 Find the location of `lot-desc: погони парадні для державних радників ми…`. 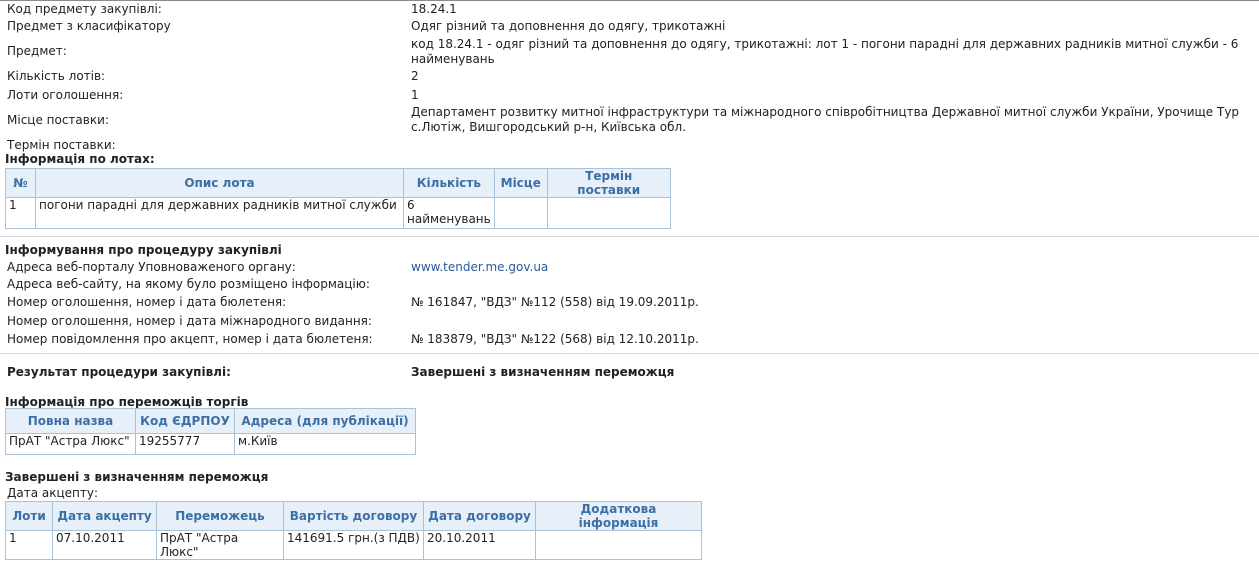

lot-desc: погони парадні для державних радників ми… is located at coordinates (219, 213).